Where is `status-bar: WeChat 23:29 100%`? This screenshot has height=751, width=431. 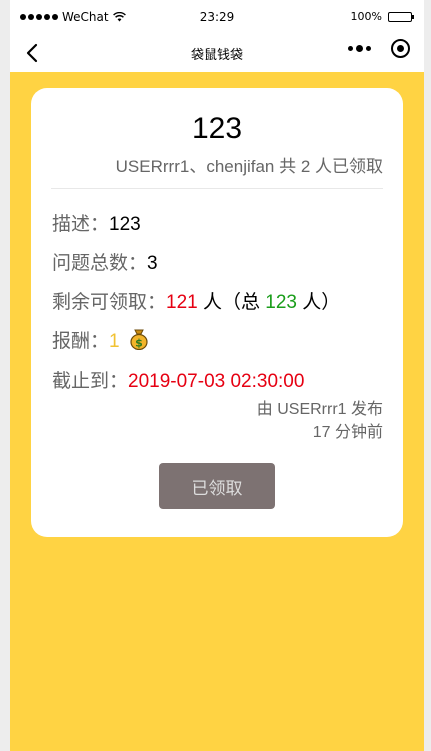 status-bar: WeChat 23:29 100% is located at coordinates (217, 17).